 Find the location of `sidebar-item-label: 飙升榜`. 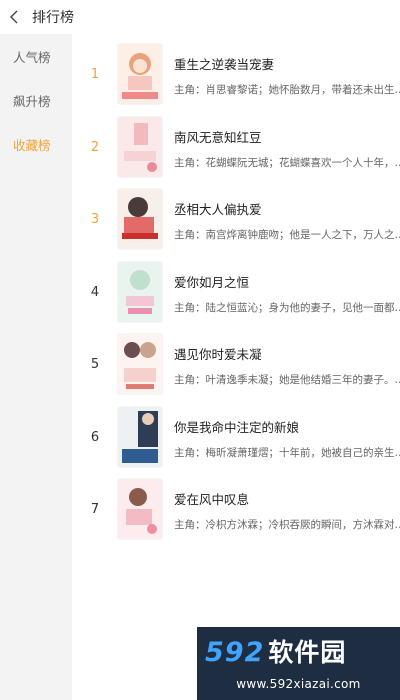

sidebar-item-label: 飙升榜 is located at coordinates (32, 101).